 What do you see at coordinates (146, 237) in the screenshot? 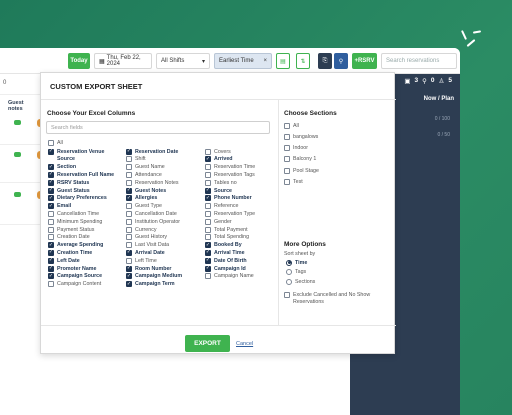
I see `column-checkbox: Guest History` at bounding box center [146, 237].